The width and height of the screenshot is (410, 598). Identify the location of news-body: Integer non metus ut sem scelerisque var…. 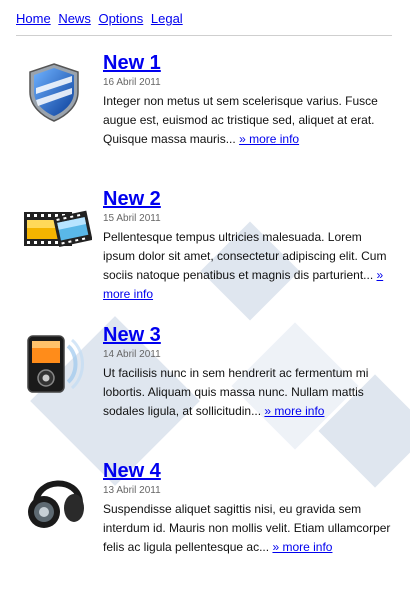
(248, 120).